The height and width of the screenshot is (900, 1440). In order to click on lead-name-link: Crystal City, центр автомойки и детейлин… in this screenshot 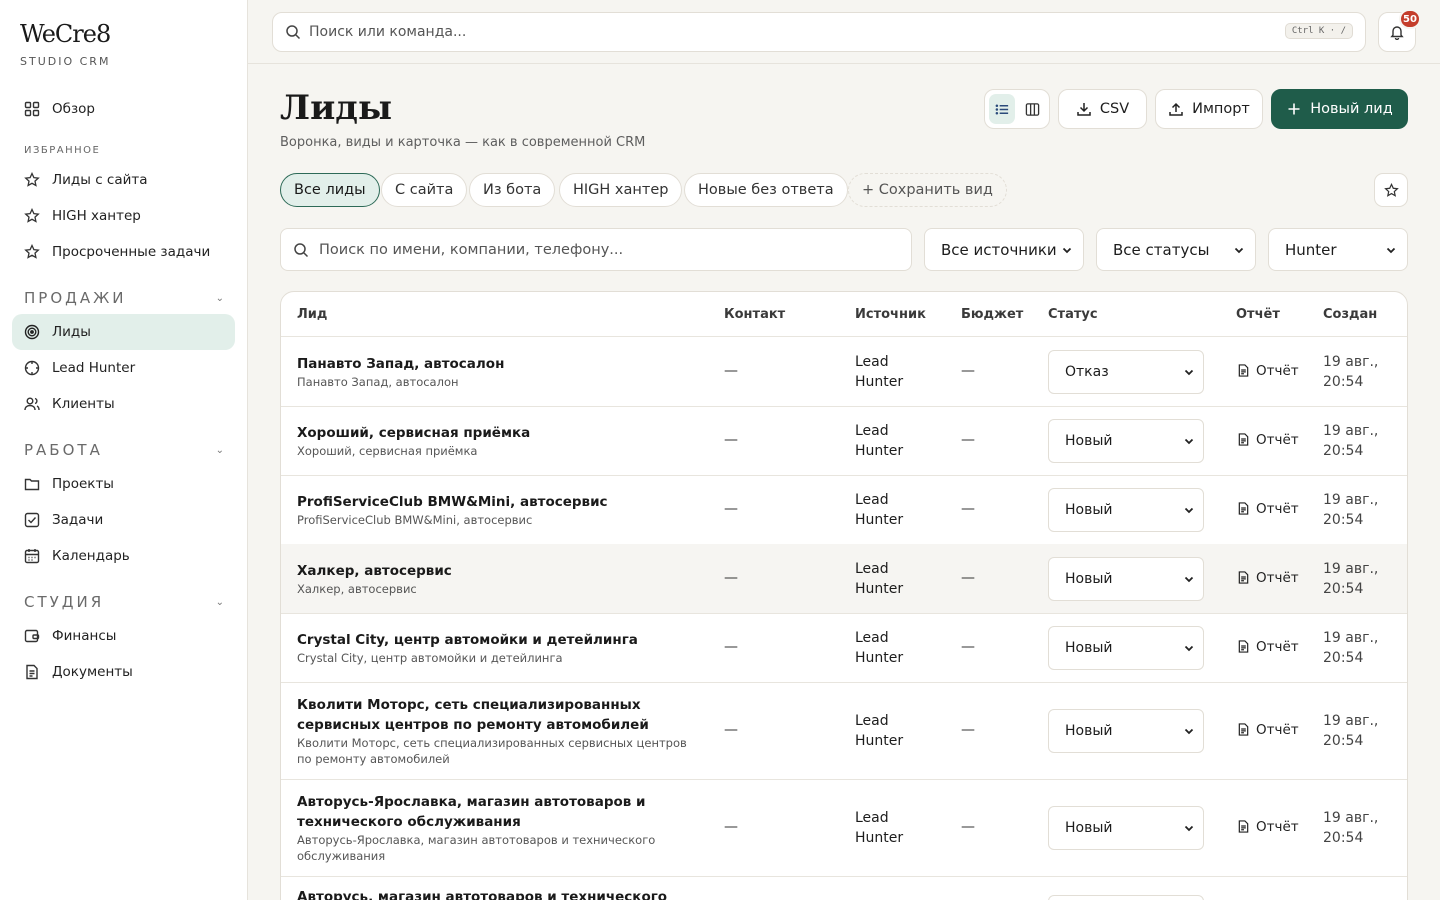, I will do `click(497, 648)`.